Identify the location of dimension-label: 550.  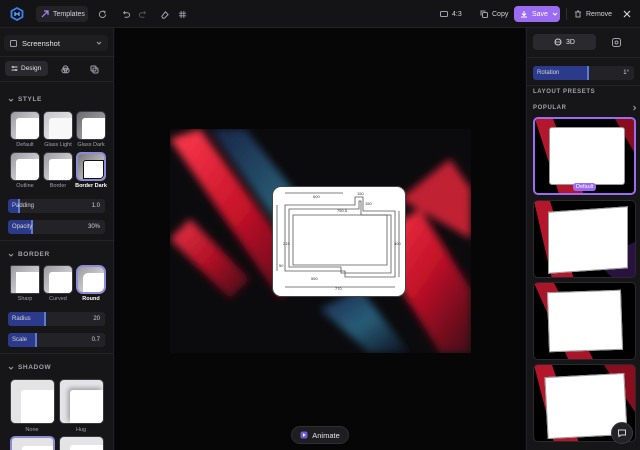
(314, 278).